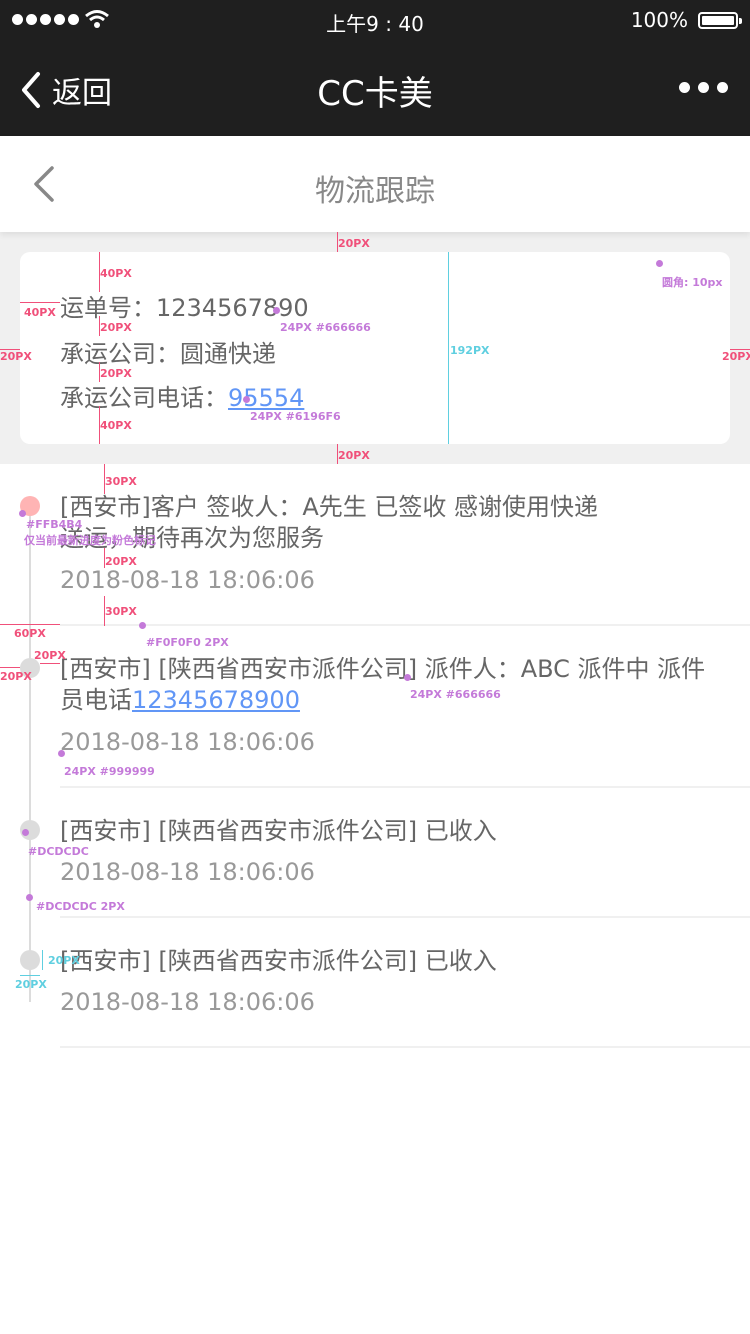  What do you see at coordinates (108, 308) in the screenshot?
I see `waybill-number-label: 运单号：` at bounding box center [108, 308].